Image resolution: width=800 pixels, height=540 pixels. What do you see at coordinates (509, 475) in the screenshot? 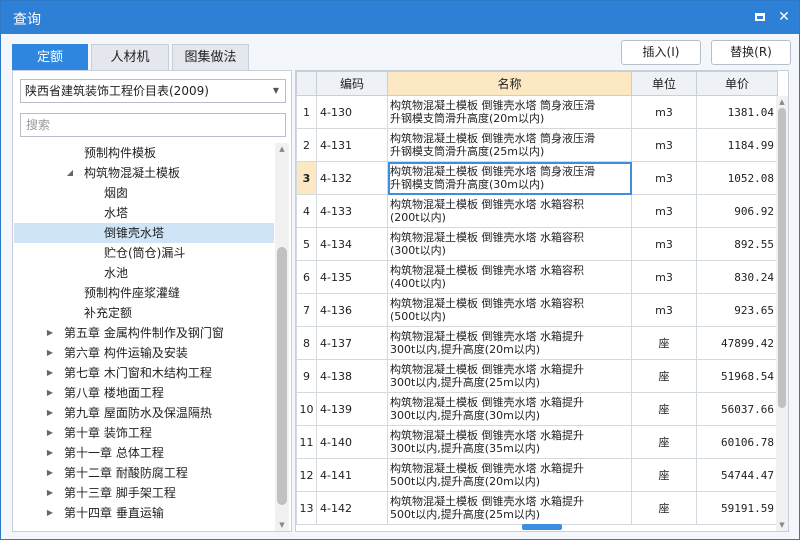
I see `name-cell: 构筑物混凝土模板 倒锥壳水塔 水箱提升 500t以内,提升高度(20m以内)` at bounding box center [509, 475].